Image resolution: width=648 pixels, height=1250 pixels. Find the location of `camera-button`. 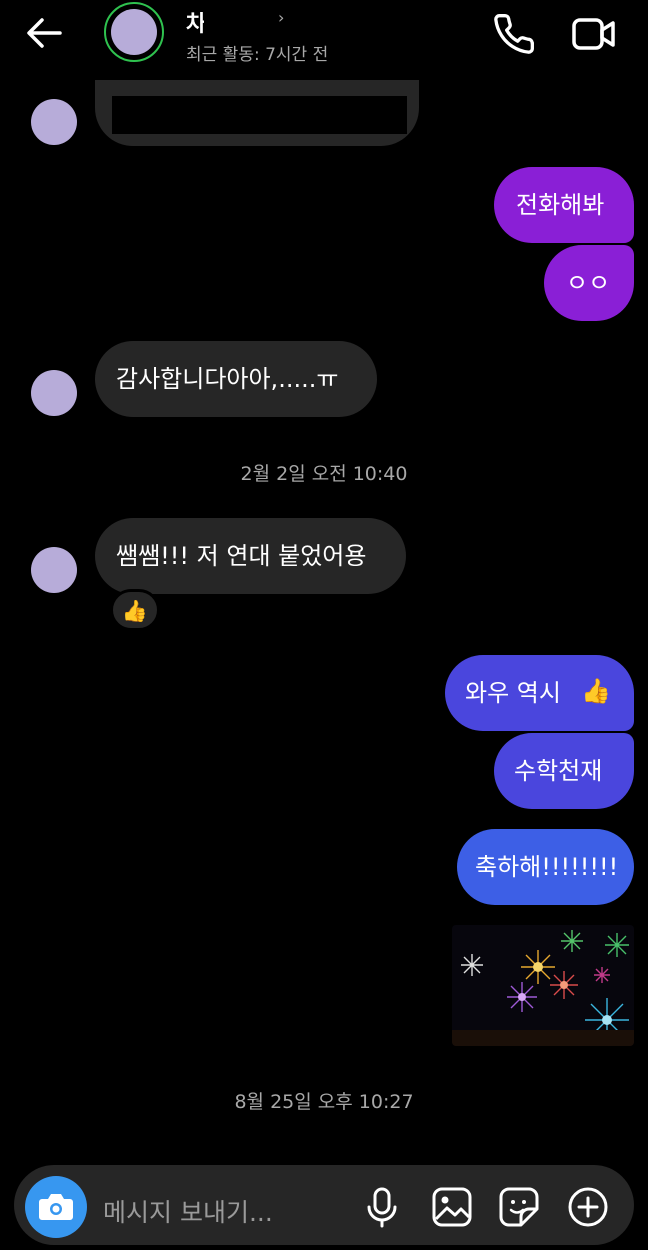

camera-button is located at coordinates (56, 1207).